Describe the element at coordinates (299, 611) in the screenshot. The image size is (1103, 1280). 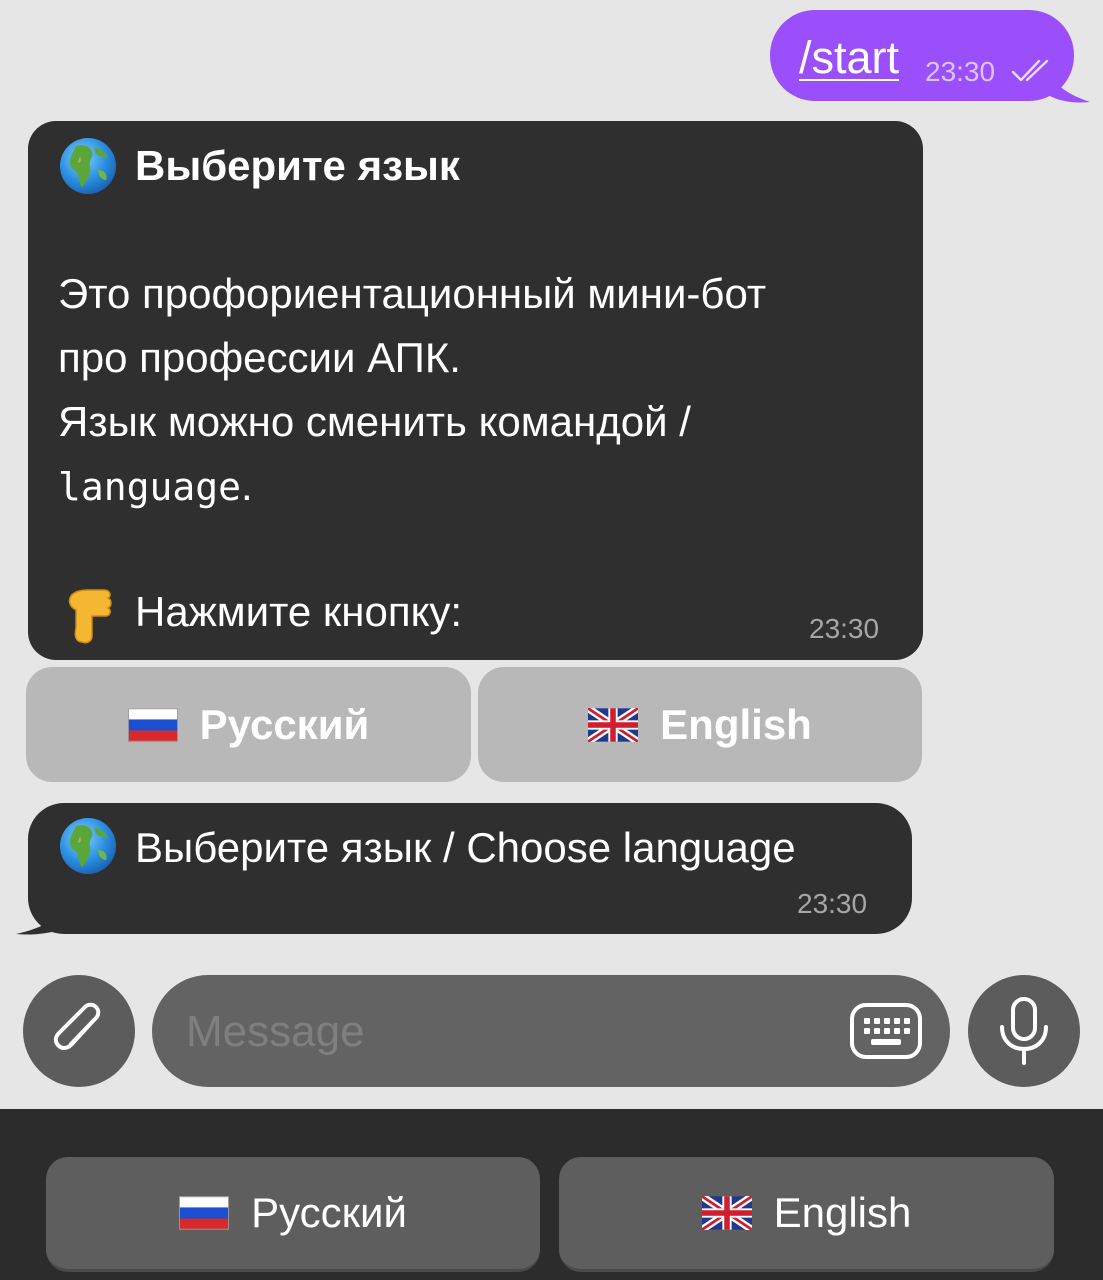
I see `press-button-prompt: Нажмите кнопку:` at that location.